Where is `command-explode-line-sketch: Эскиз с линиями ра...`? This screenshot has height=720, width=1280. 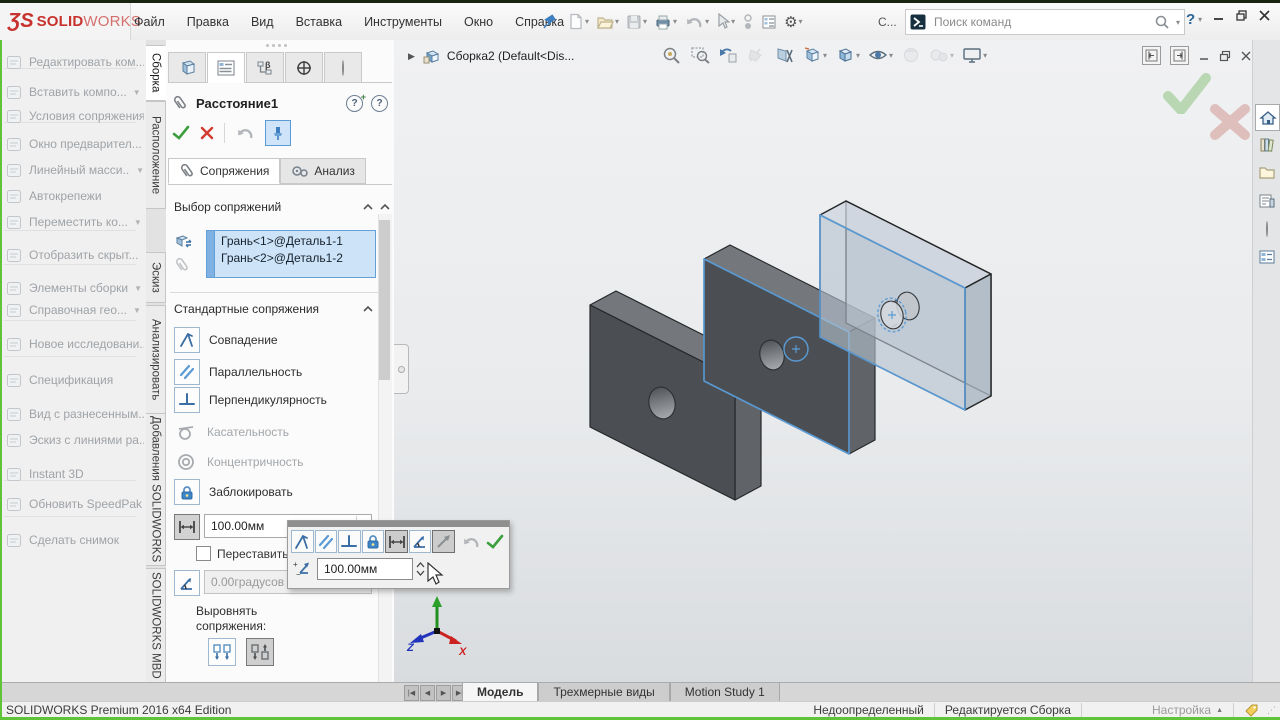
command-explode-line-sketch: Эскиз с линиями ра... is located at coordinates (75, 440).